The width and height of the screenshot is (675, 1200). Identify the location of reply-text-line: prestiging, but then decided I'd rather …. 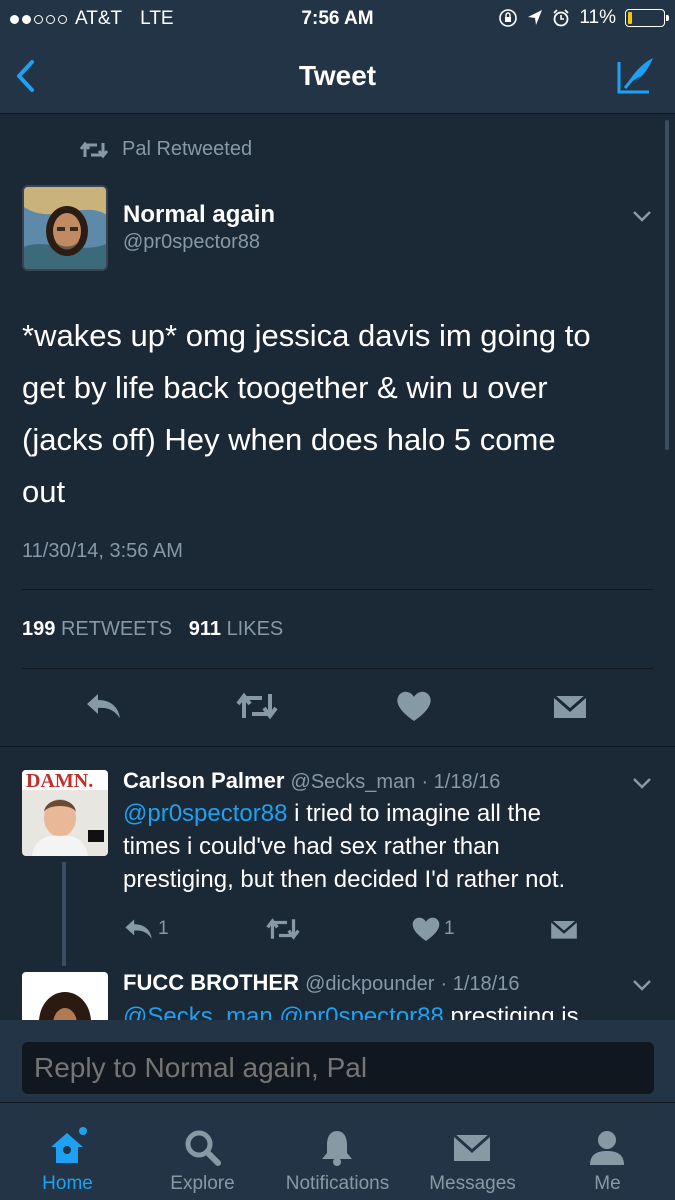
(344, 879).